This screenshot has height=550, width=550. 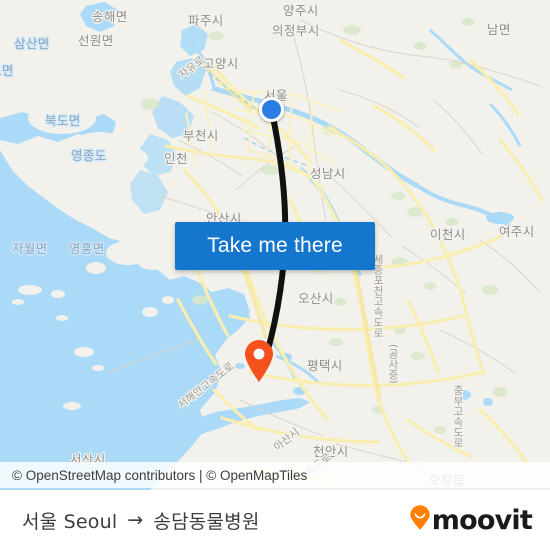 I want to click on route-summary: 서울 Seoul → 송담동물병원, so click(x=141, y=520).